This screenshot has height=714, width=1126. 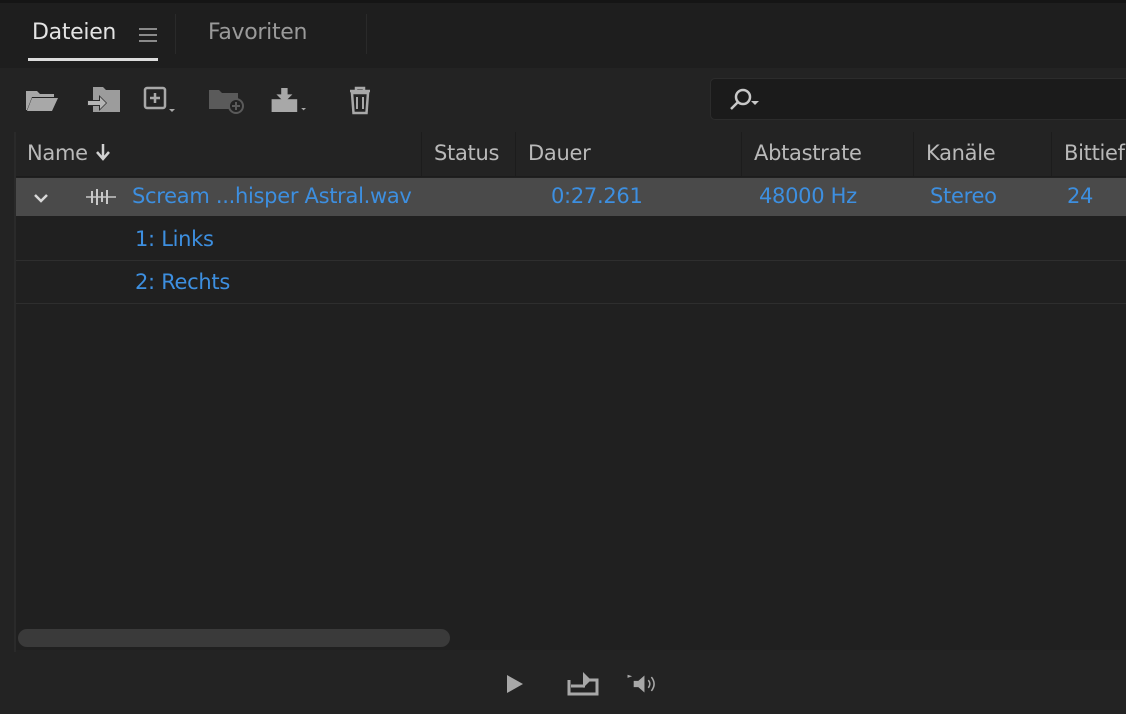 I want to click on column-header-kanaele: Kanäle, so click(x=961, y=153).